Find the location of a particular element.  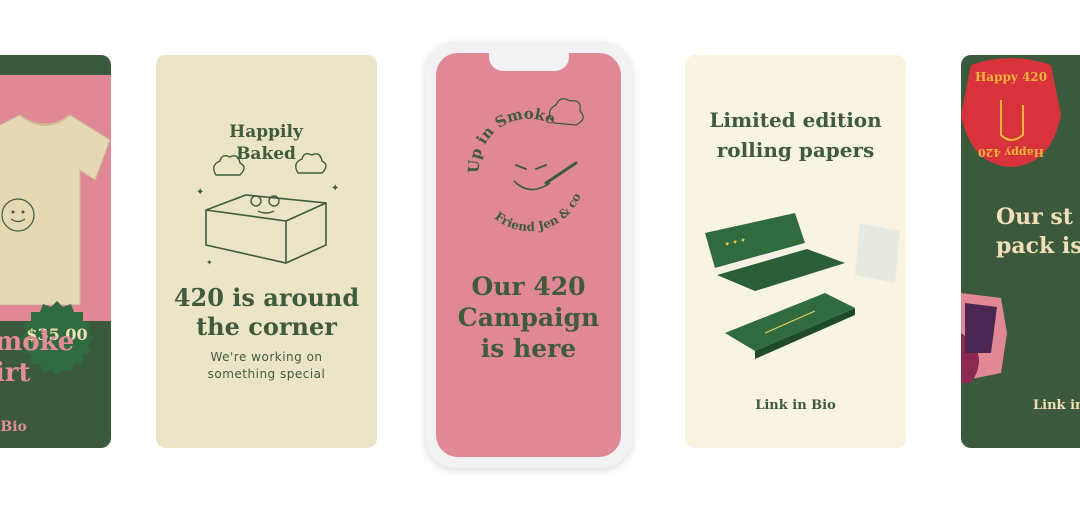

title-line: is here is located at coordinates (528, 348).